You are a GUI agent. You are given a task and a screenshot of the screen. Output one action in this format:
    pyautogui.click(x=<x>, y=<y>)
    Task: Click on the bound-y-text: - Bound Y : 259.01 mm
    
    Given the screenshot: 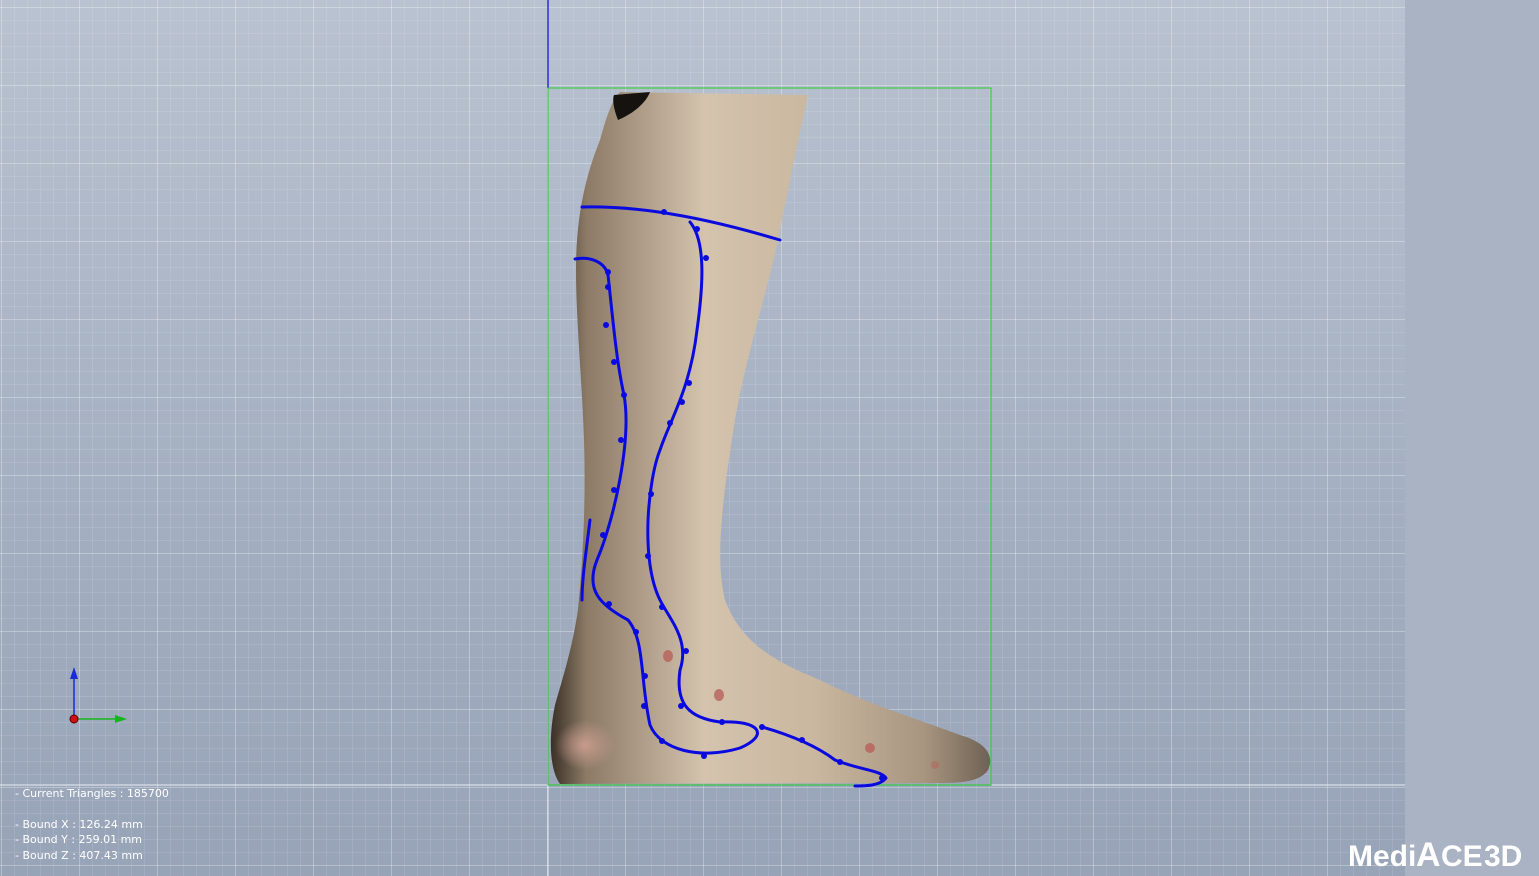 What is the action you would take?
    pyautogui.click(x=78, y=839)
    